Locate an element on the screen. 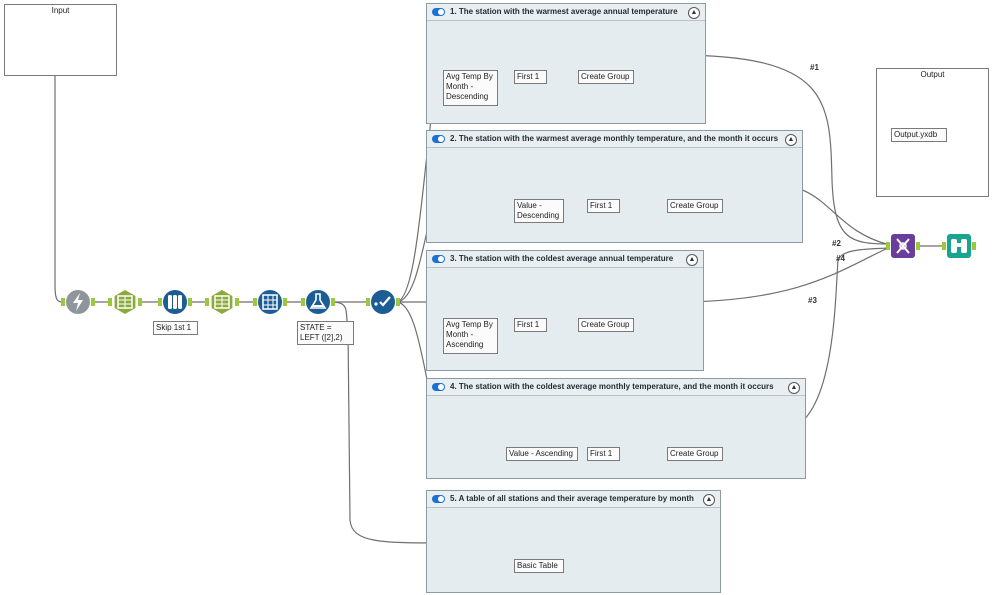 Image resolution: width=999 pixels, height=595 pixels. c3-group-label: Create Group is located at coordinates (606, 325).